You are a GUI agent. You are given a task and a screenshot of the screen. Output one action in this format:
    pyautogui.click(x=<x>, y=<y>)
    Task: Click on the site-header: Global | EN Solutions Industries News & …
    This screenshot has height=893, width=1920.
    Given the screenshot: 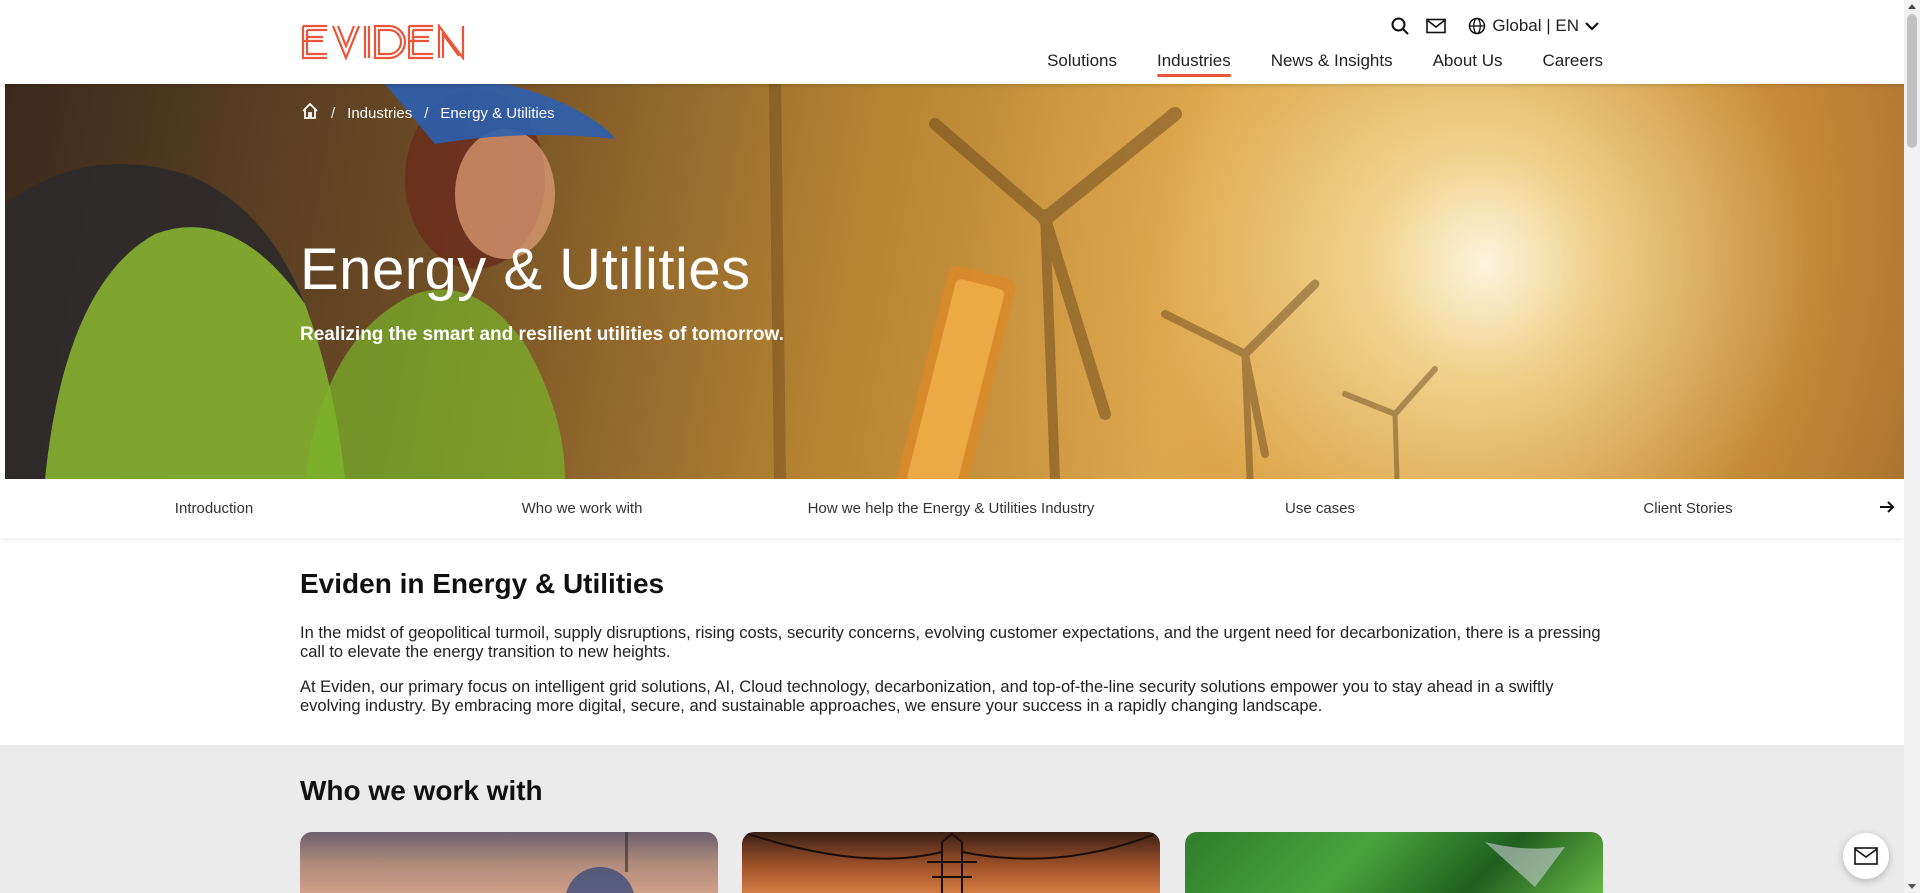 What is the action you would take?
    pyautogui.click(x=952, y=42)
    